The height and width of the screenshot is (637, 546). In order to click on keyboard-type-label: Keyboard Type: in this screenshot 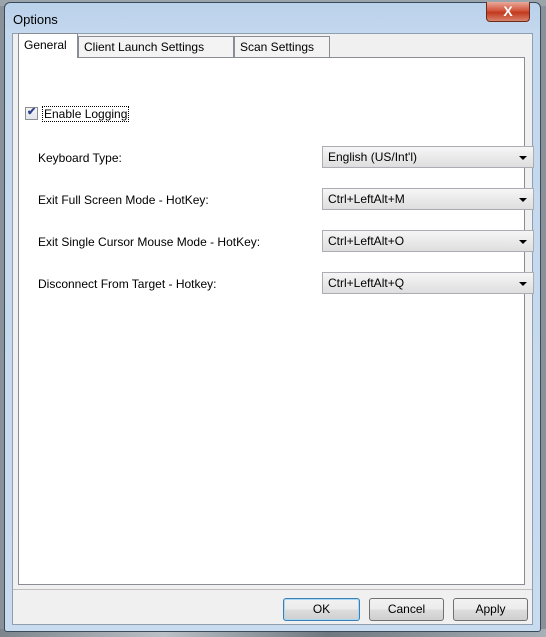, I will do `click(80, 158)`.